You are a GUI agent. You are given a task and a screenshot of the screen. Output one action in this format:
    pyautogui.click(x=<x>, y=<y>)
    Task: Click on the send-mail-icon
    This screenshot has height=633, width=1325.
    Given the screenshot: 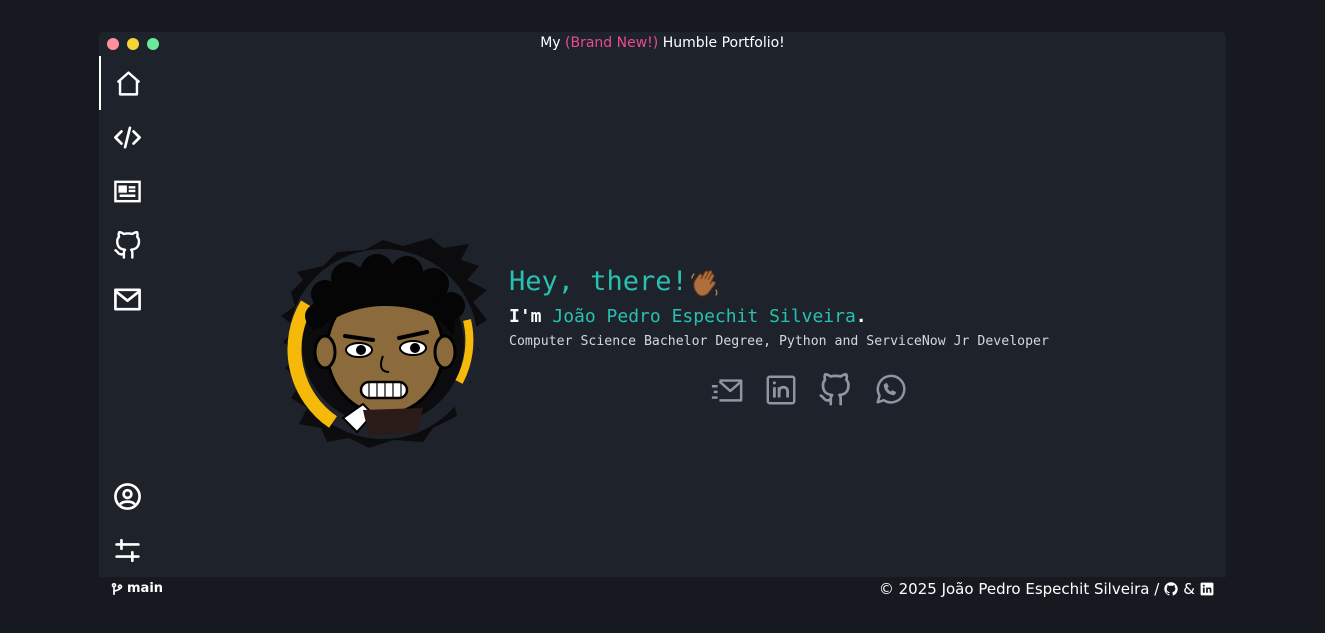 What is the action you would take?
    pyautogui.click(x=727, y=390)
    